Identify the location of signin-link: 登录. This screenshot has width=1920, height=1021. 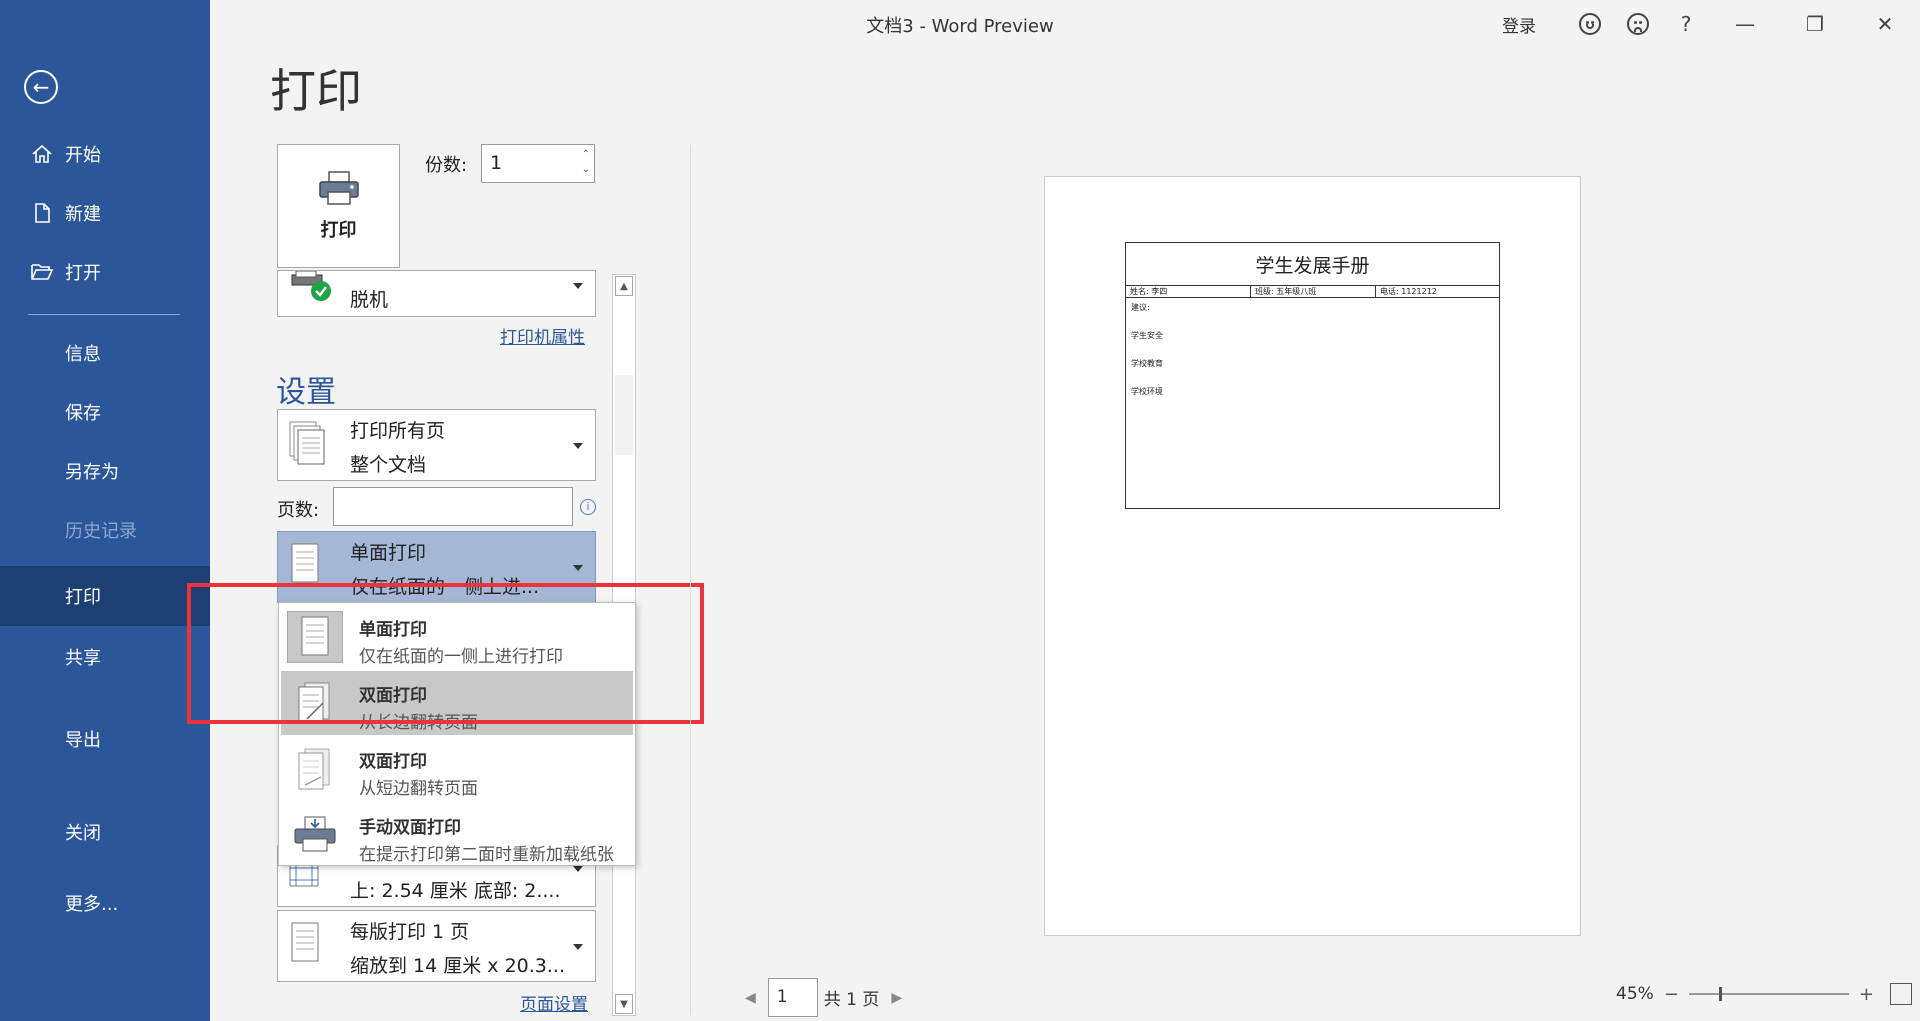
(1519, 24).